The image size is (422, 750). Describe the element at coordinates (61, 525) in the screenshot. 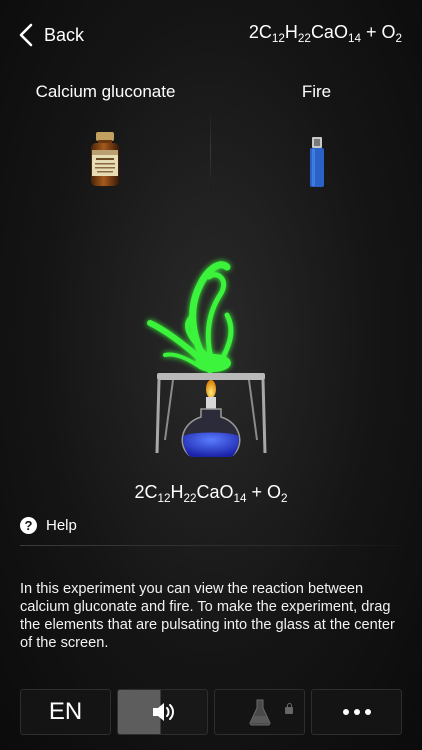

I see `help-label: Help` at that location.